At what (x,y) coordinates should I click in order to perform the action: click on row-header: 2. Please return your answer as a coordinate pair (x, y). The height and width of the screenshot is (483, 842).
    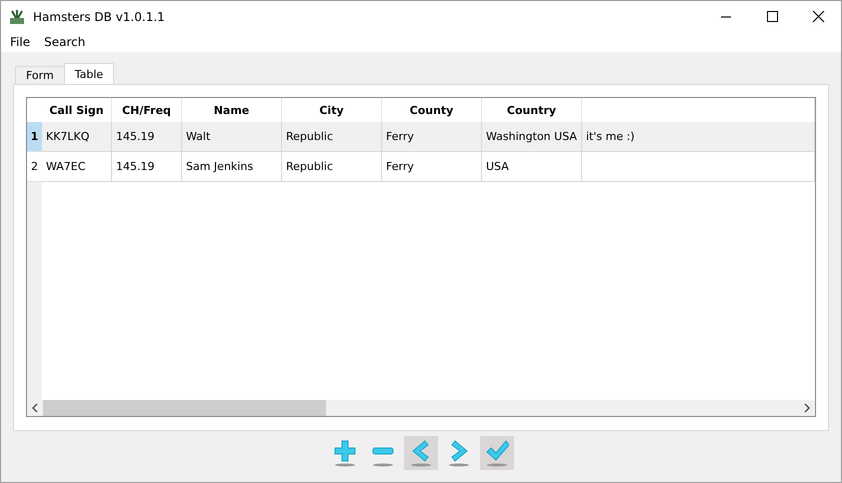
    Looking at the image, I should click on (34, 167).